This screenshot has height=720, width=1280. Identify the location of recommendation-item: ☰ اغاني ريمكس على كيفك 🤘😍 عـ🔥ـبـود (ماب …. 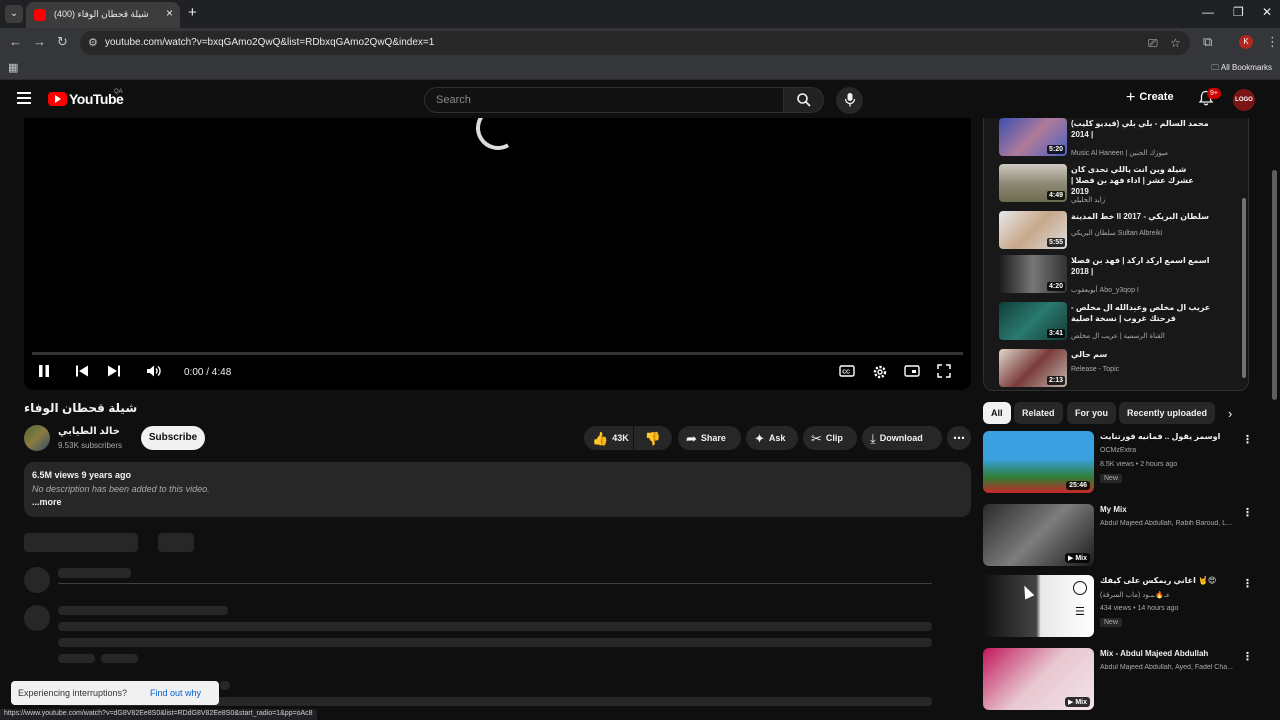
(1118, 607).